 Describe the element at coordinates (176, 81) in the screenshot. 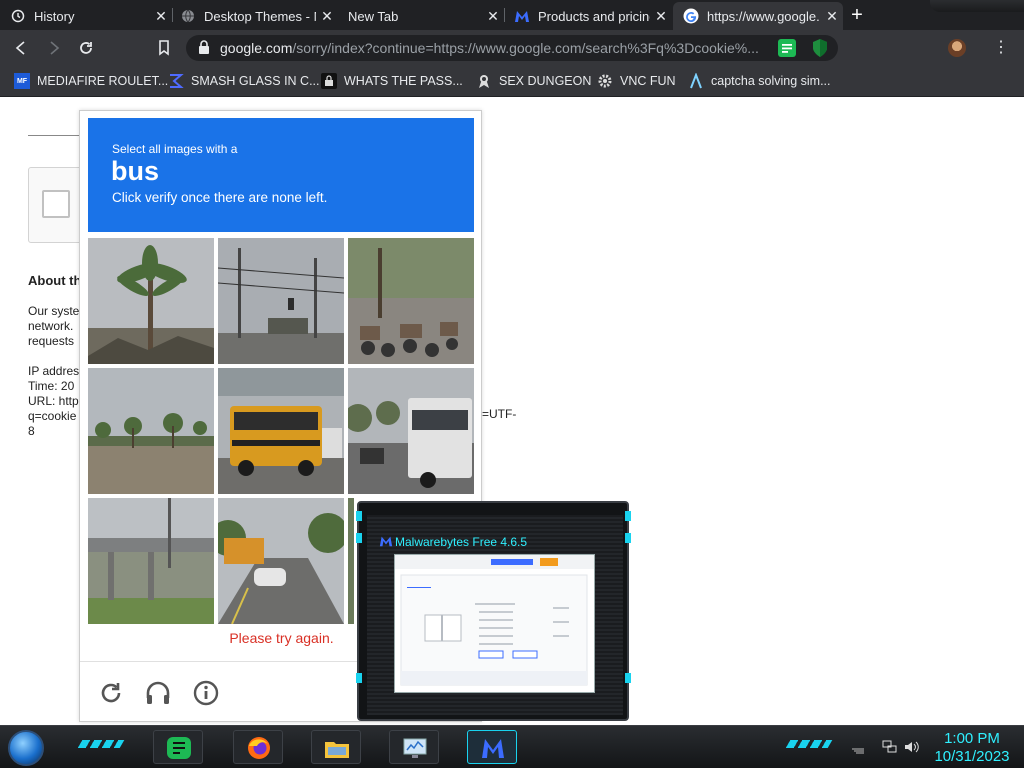

I see `smash-glass-icon` at that location.